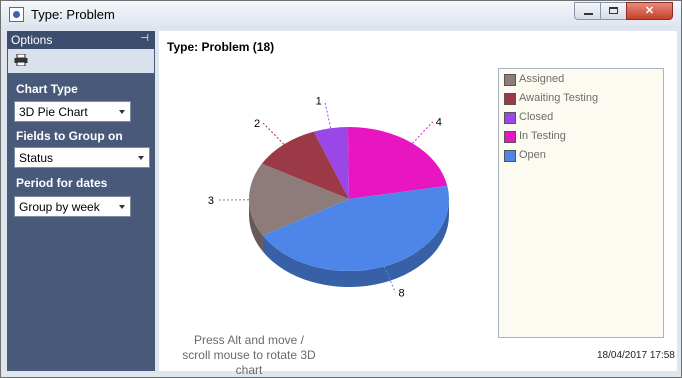 The image size is (682, 378). I want to click on close-button: ✕, so click(649, 11).